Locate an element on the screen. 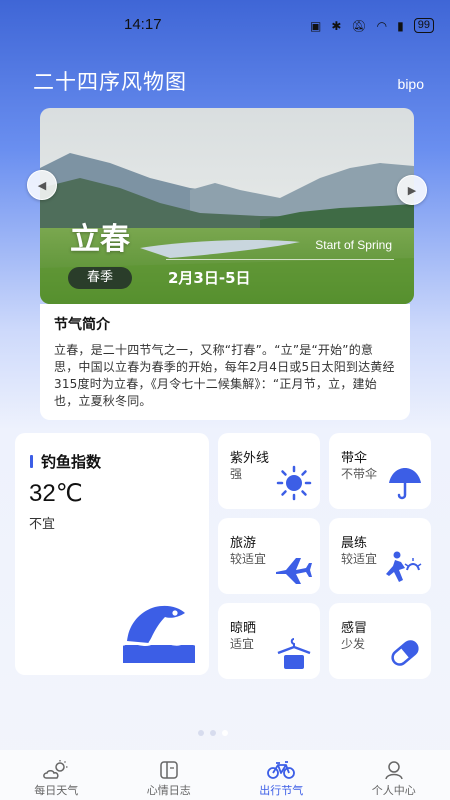 The height and width of the screenshot is (800, 450). airplane-icon is located at coordinates (294, 571).